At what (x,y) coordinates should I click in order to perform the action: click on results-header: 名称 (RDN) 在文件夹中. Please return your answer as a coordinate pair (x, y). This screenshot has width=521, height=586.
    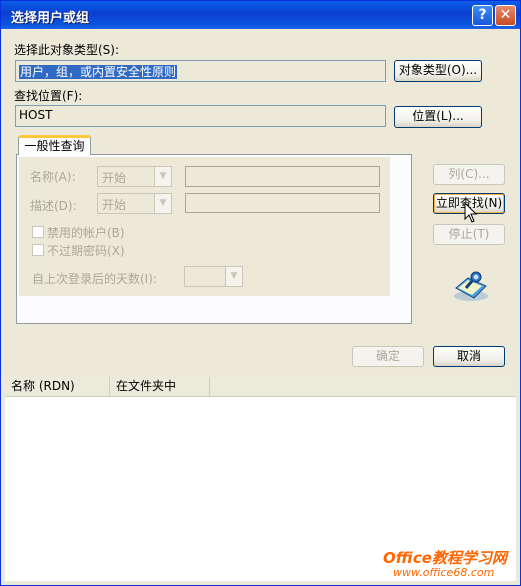
    Looking at the image, I should click on (260, 387).